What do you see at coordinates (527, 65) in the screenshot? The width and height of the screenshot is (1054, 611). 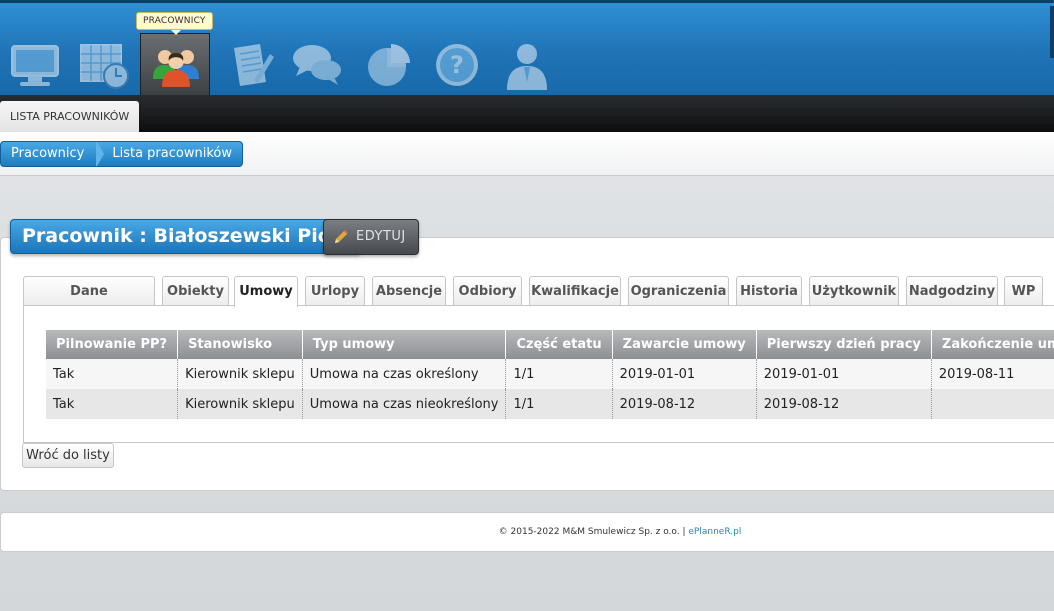 I see `user-profile-icon` at bounding box center [527, 65].